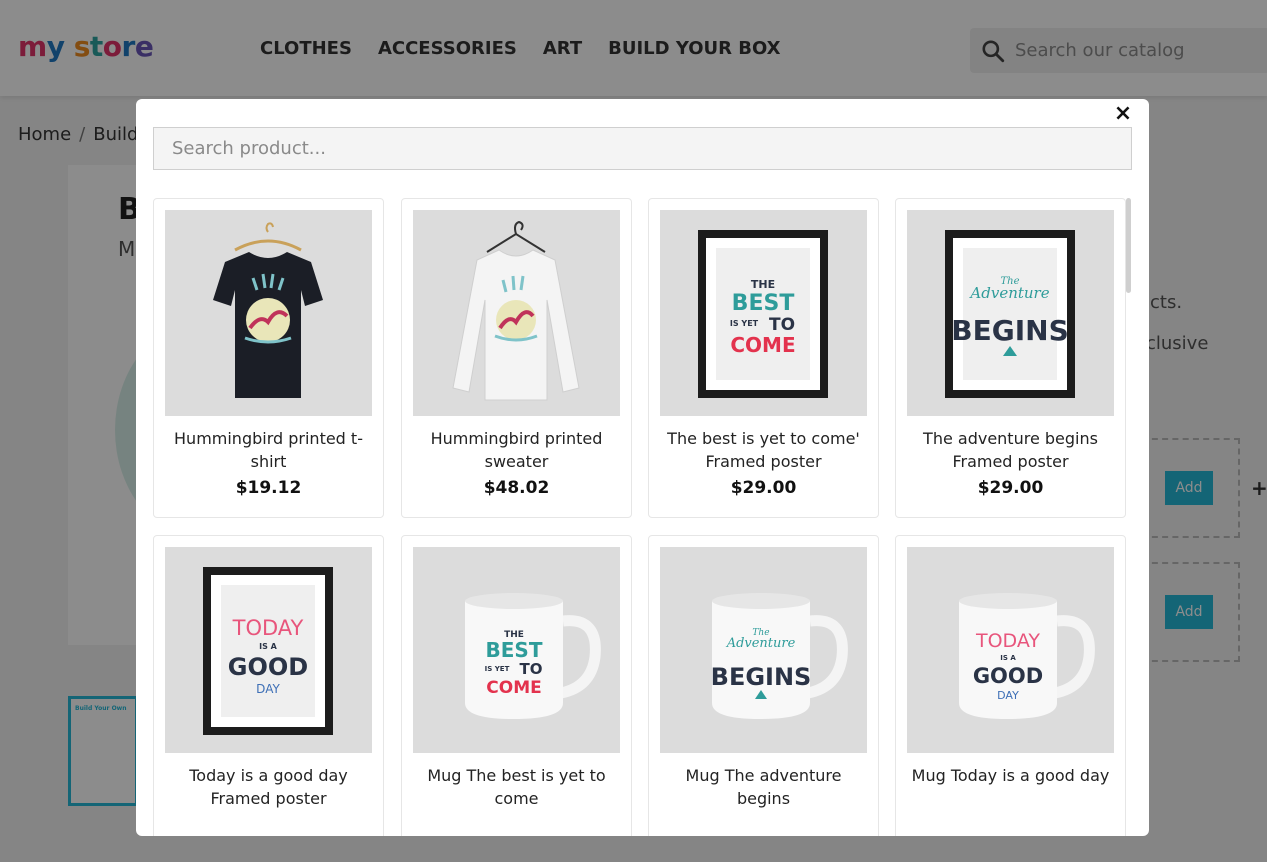 The width and height of the screenshot is (1267, 862). I want to click on poster-text-come: COME, so click(762, 345).